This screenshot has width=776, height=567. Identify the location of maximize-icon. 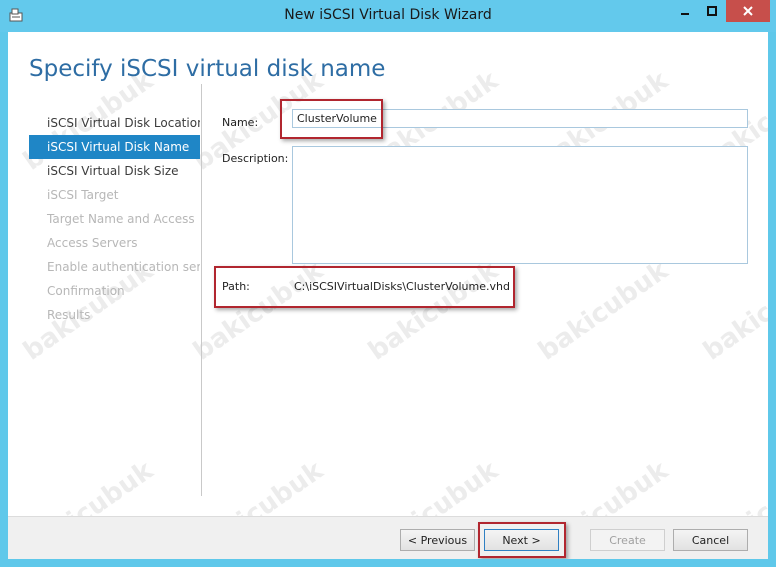
(711, 11).